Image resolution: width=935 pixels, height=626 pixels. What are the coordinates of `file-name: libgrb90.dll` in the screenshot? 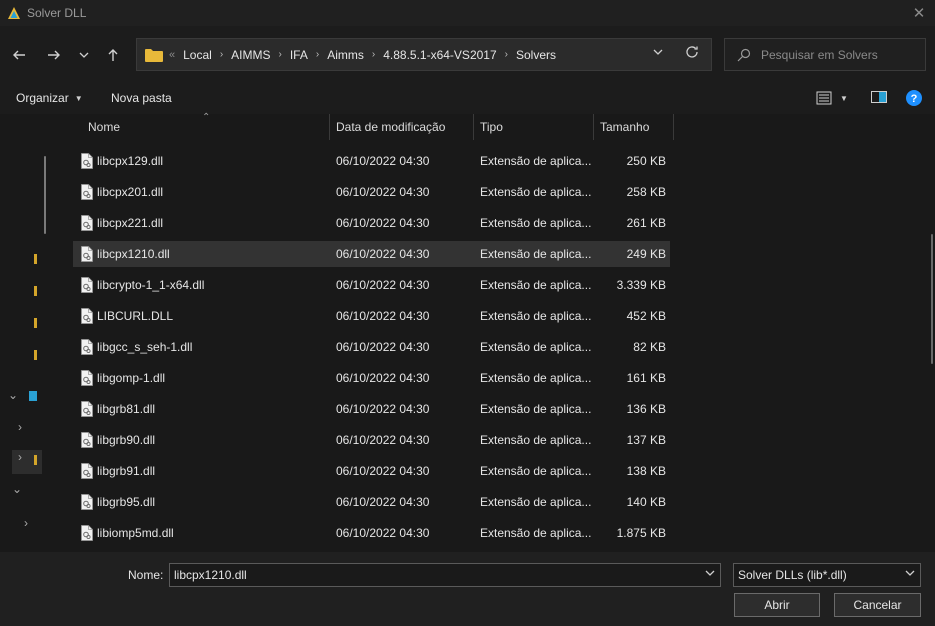 It's located at (126, 440).